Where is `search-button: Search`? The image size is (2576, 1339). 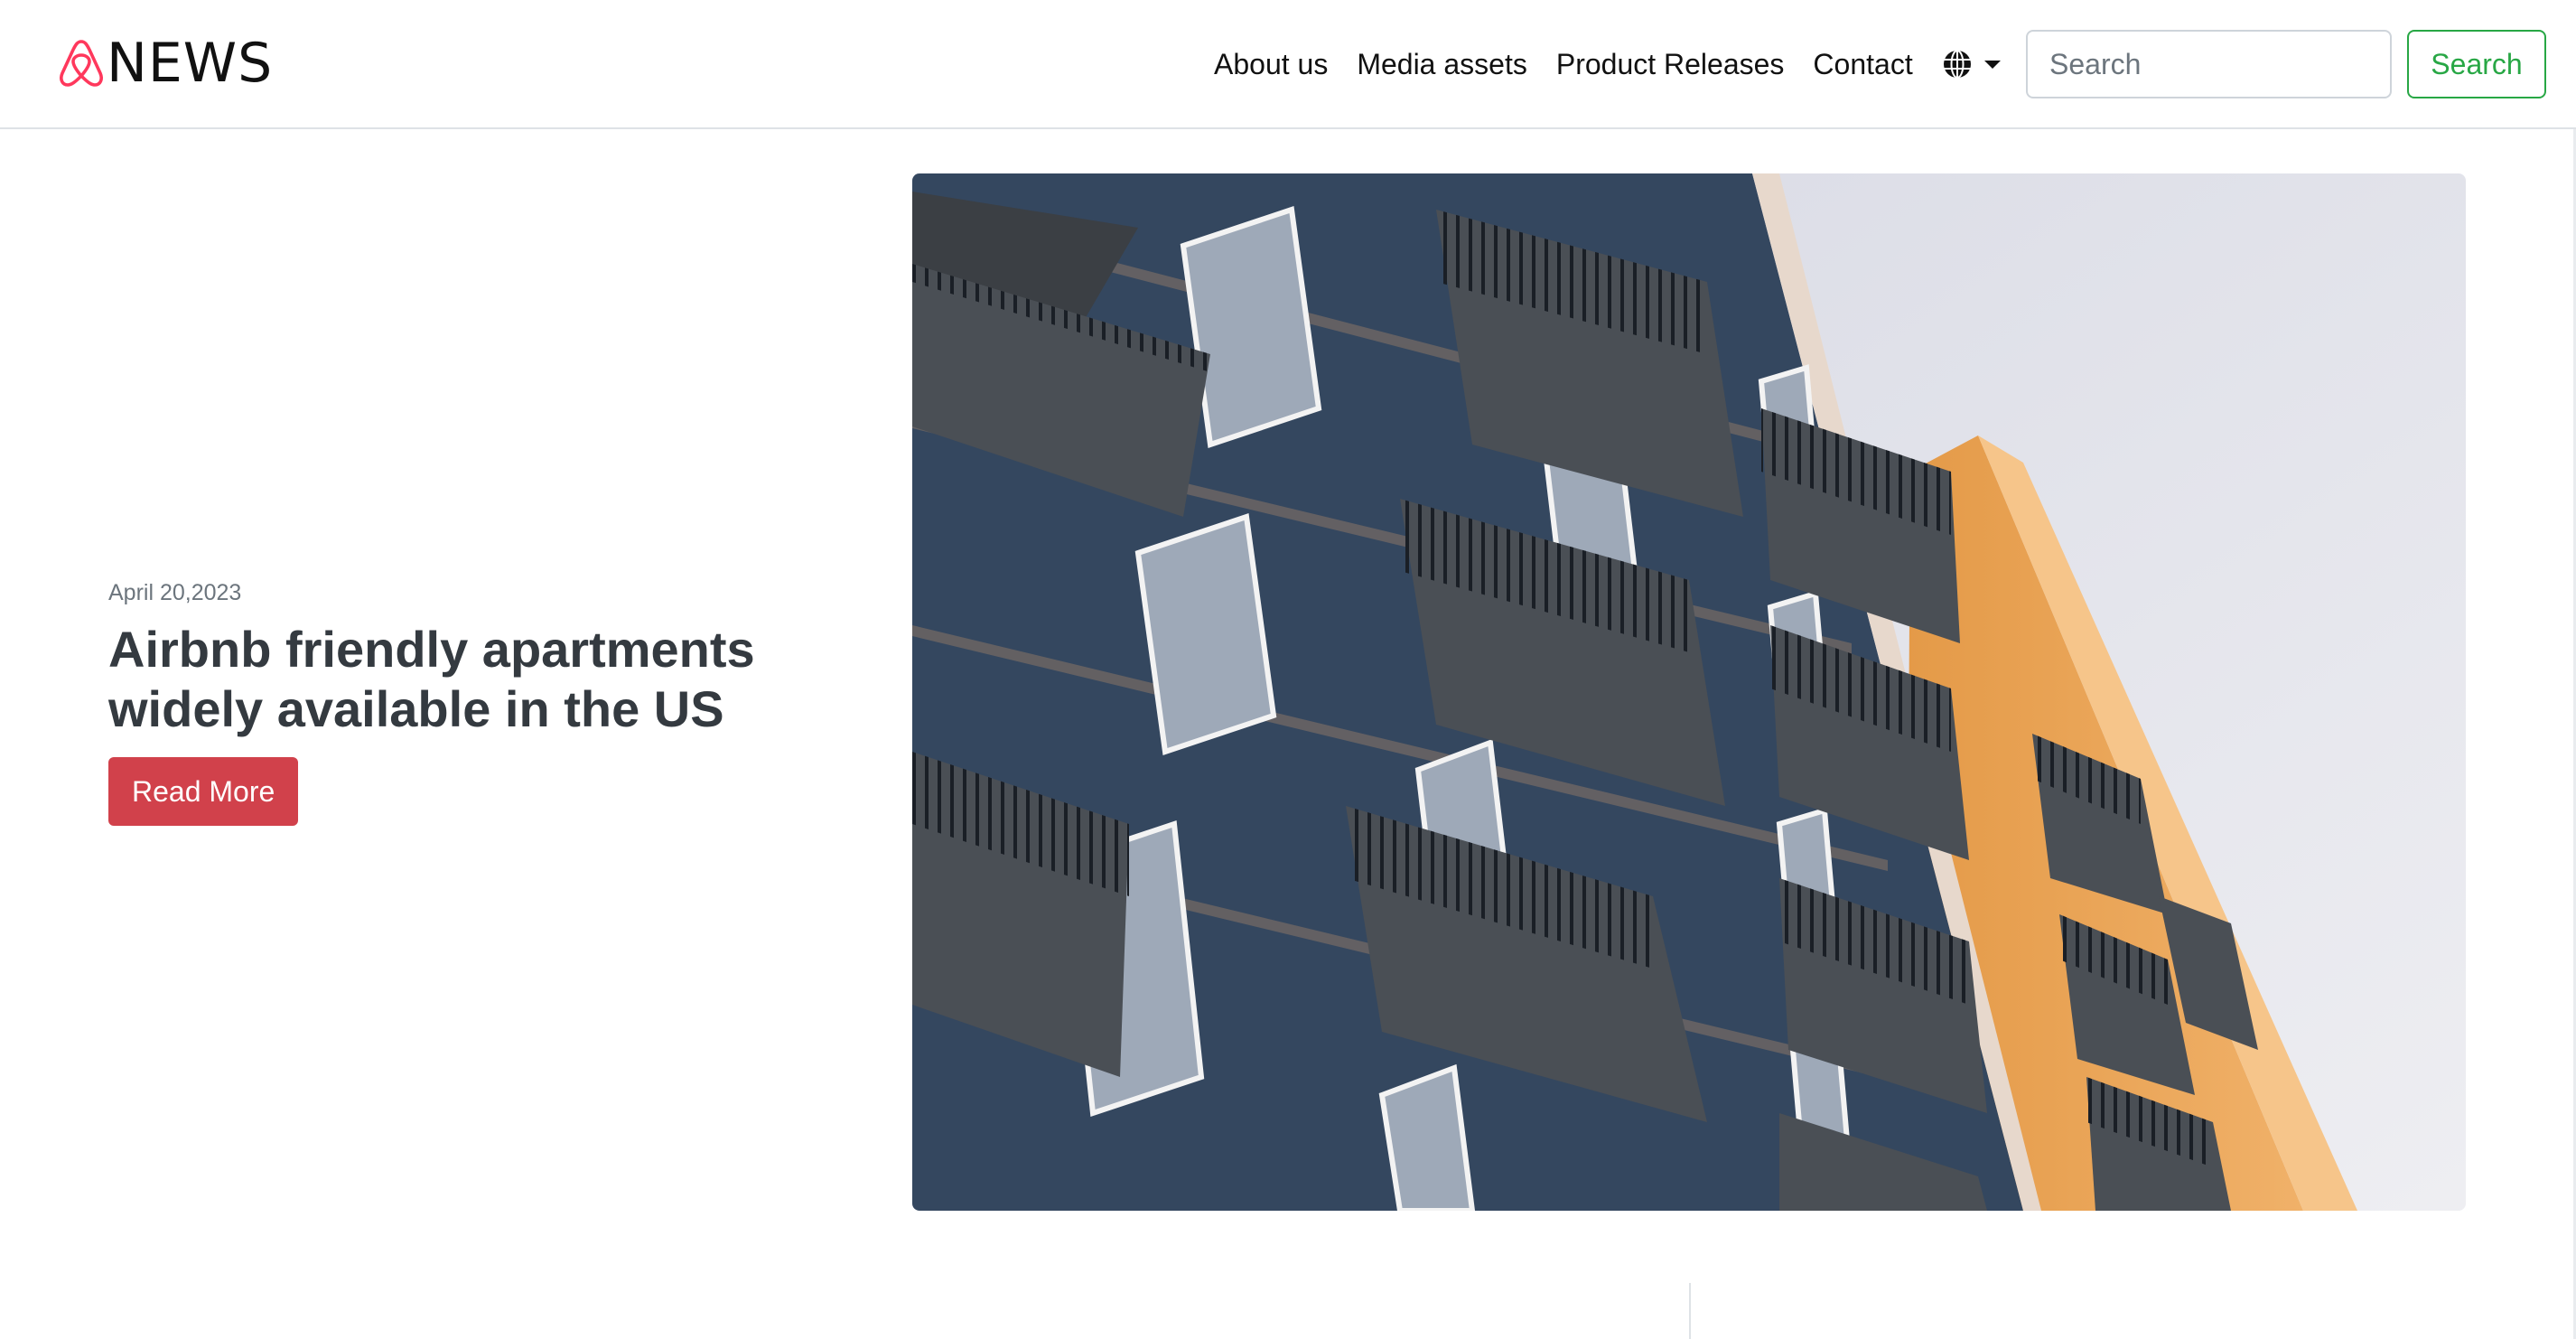 search-button: Search is located at coordinates (2476, 64).